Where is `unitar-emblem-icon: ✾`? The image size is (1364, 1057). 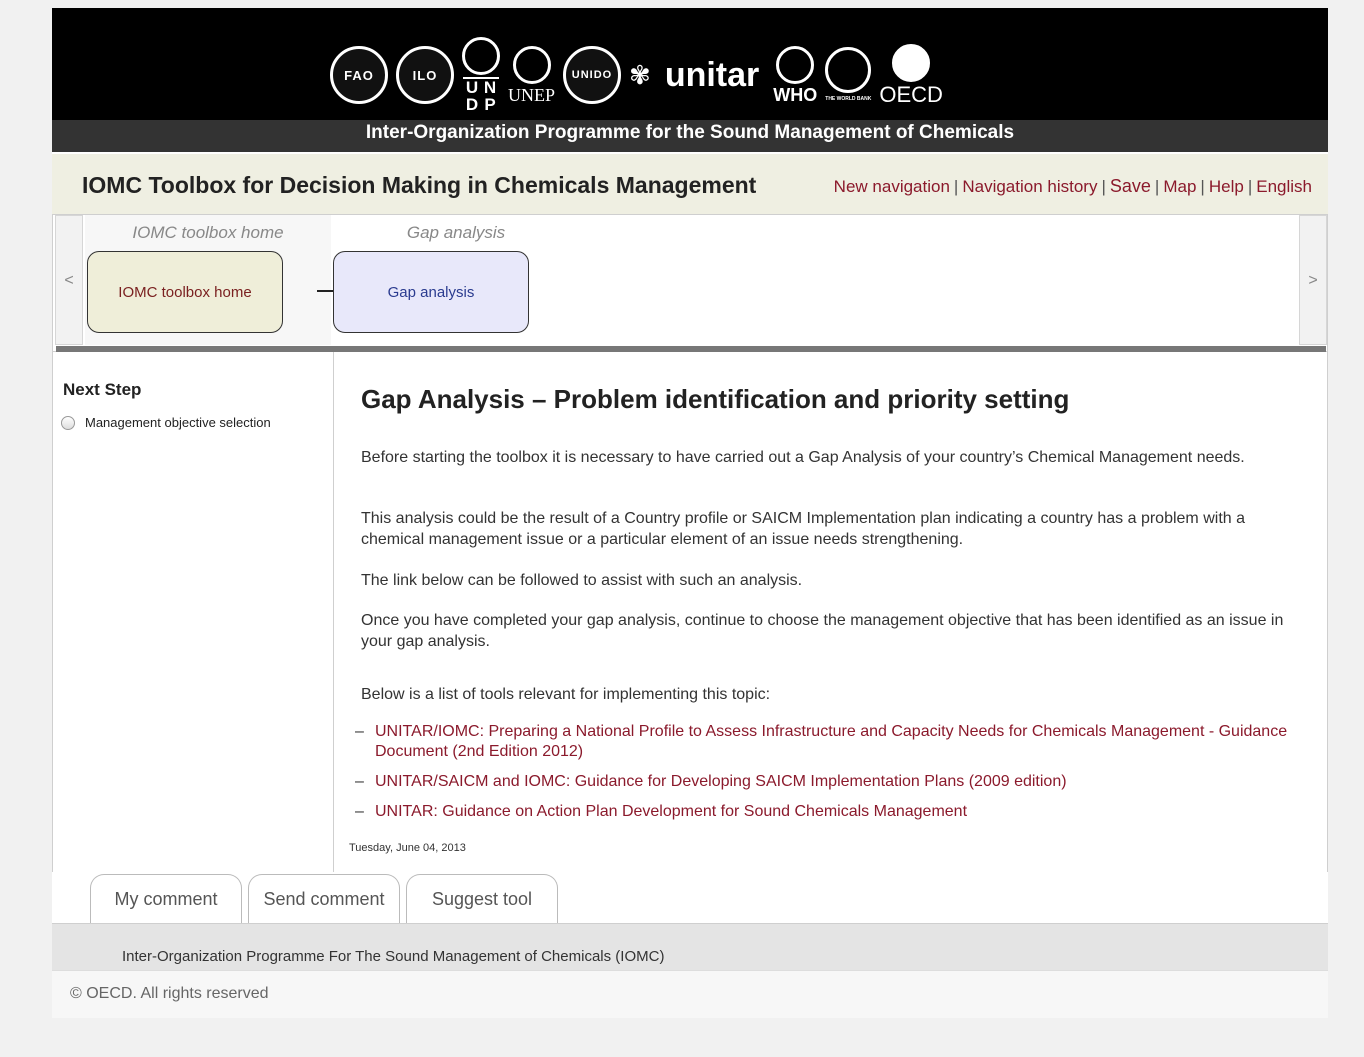
unitar-emblem-icon: ✾ is located at coordinates (640, 75).